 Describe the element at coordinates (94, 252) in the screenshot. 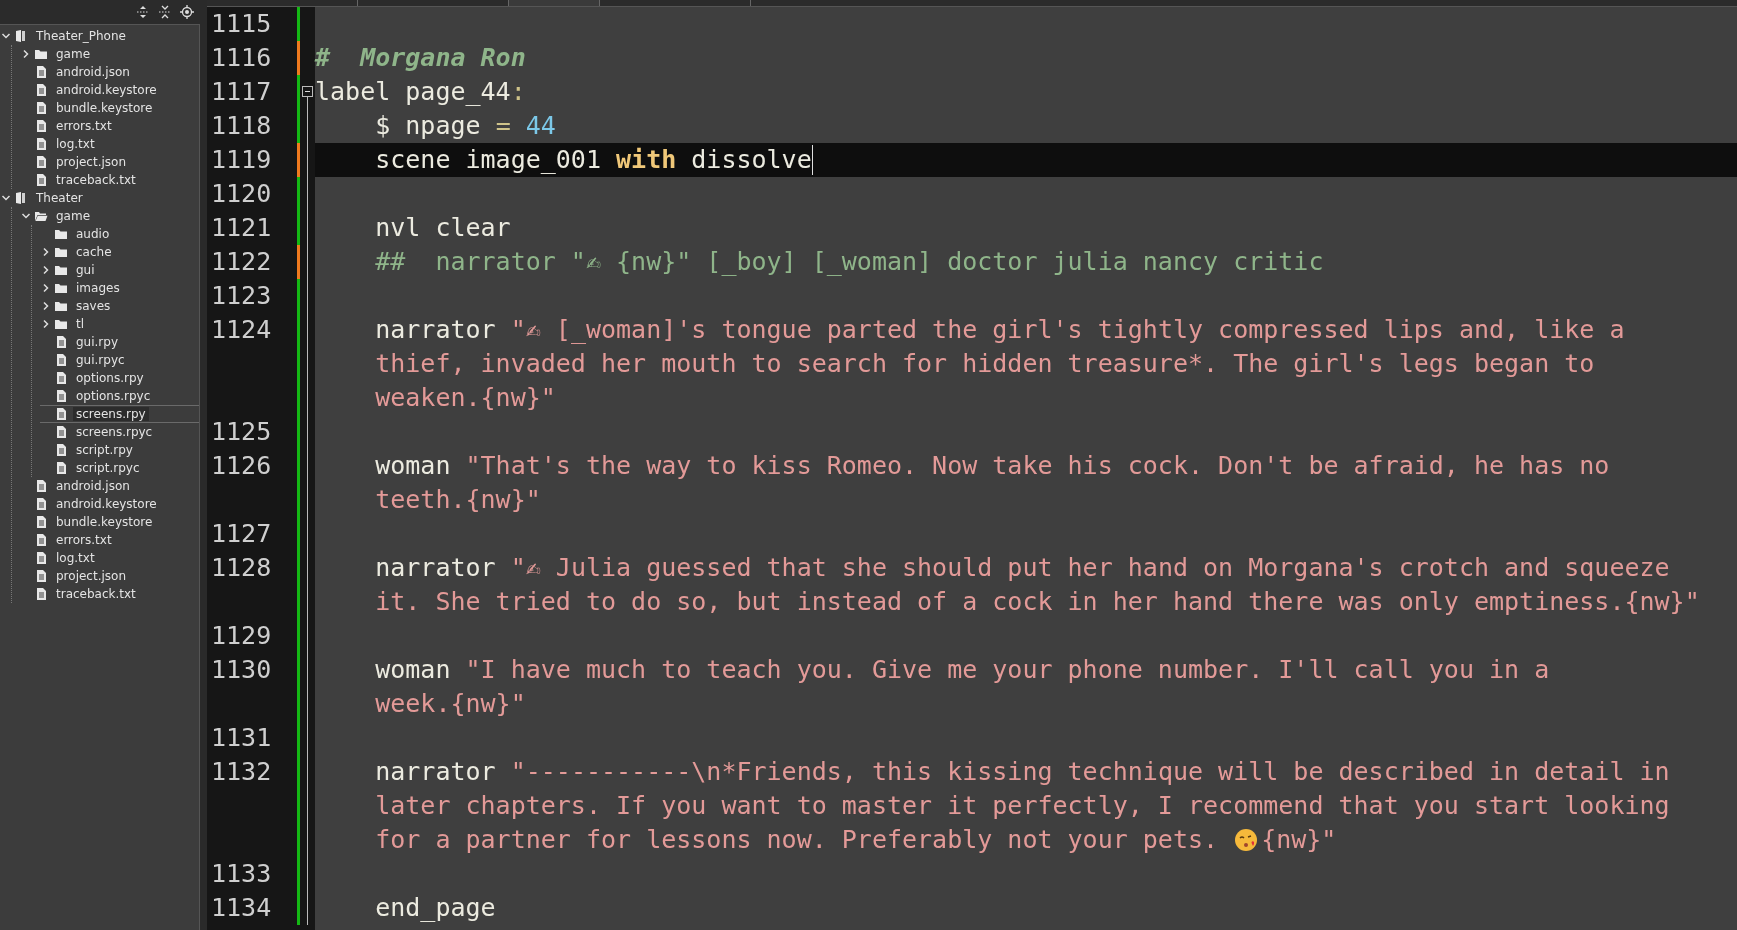

I see `tree-item: cache` at that location.